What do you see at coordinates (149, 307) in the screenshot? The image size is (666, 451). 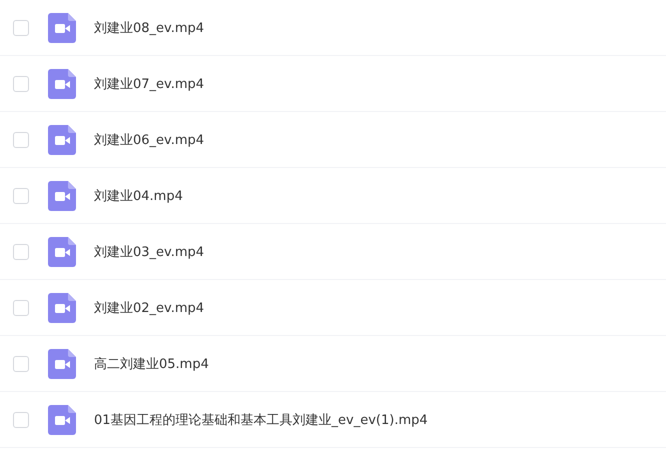 I see `file-name: 刘建业02_ev.mp4` at bounding box center [149, 307].